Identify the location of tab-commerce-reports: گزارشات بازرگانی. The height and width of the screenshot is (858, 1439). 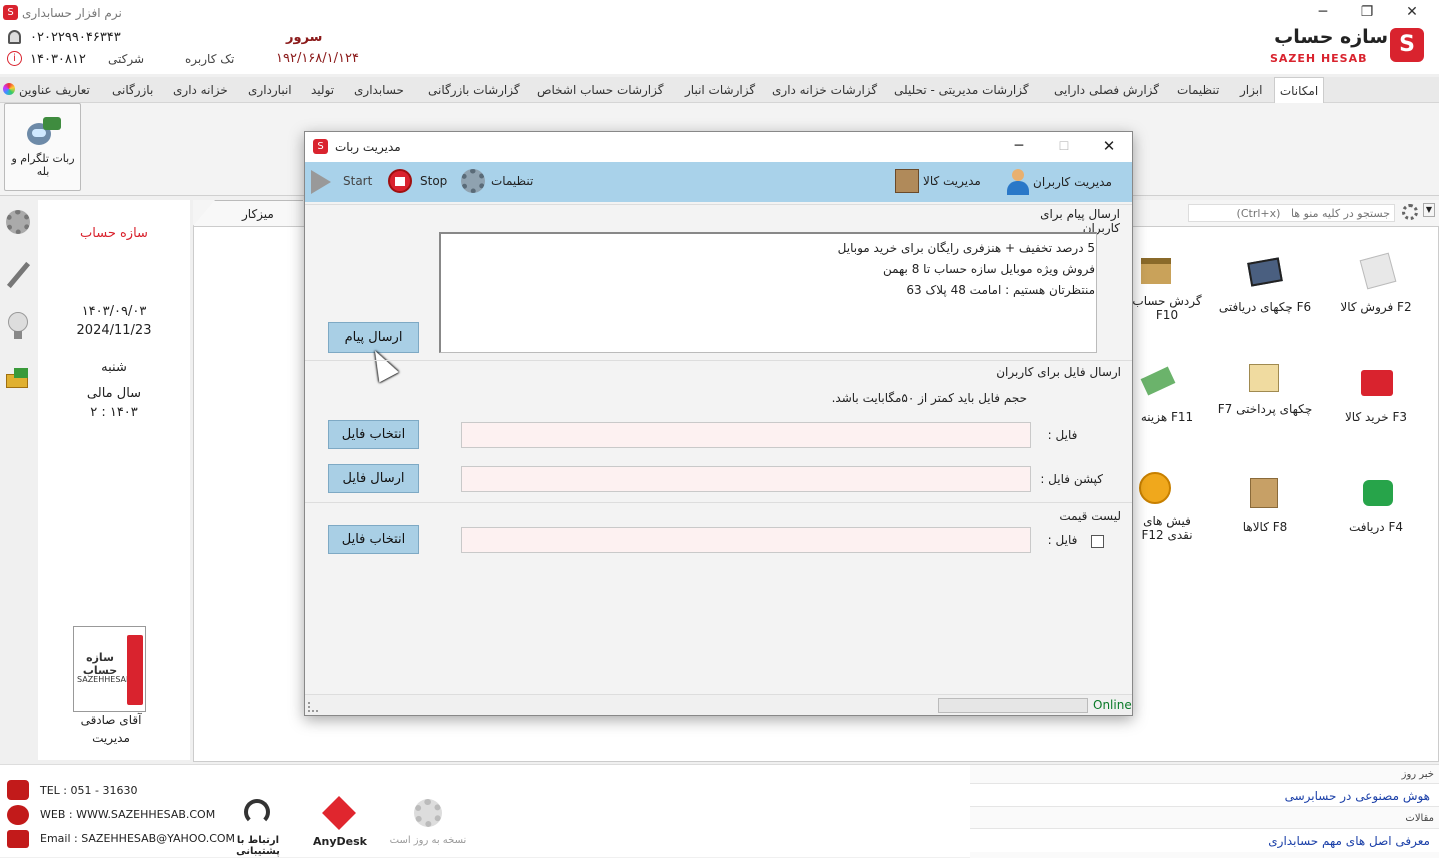
(474, 90).